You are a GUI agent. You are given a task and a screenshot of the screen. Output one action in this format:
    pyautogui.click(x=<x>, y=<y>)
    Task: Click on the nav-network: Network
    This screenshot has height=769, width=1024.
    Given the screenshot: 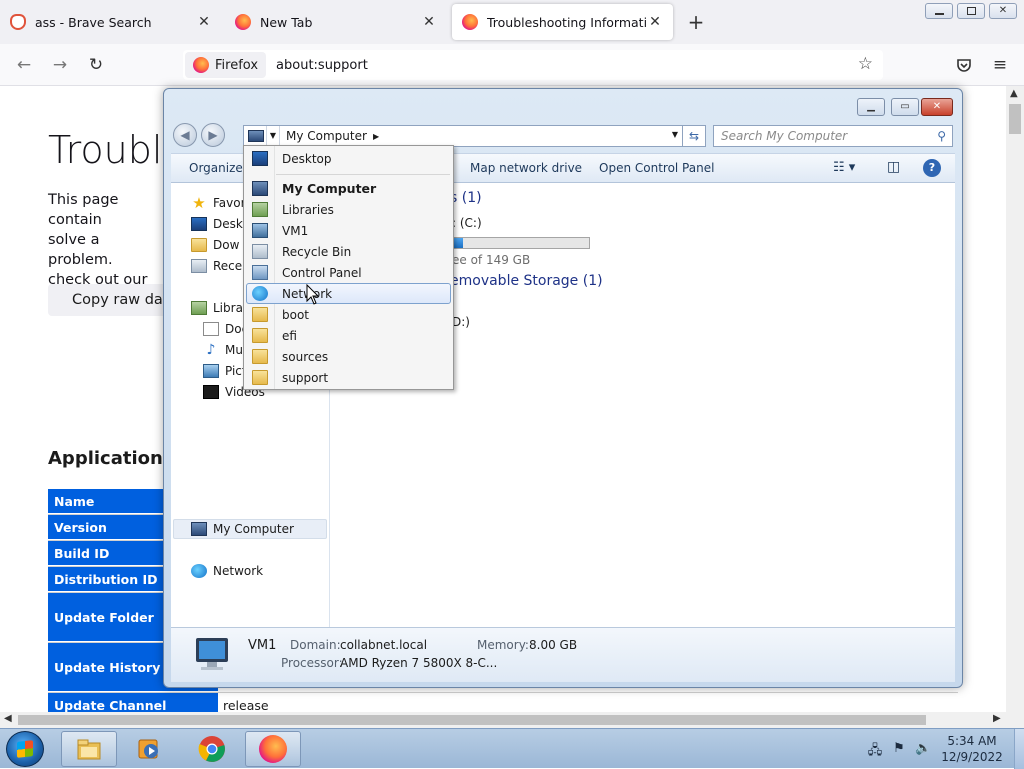 What is the action you would take?
    pyautogui.click(x=227, y=571)
    